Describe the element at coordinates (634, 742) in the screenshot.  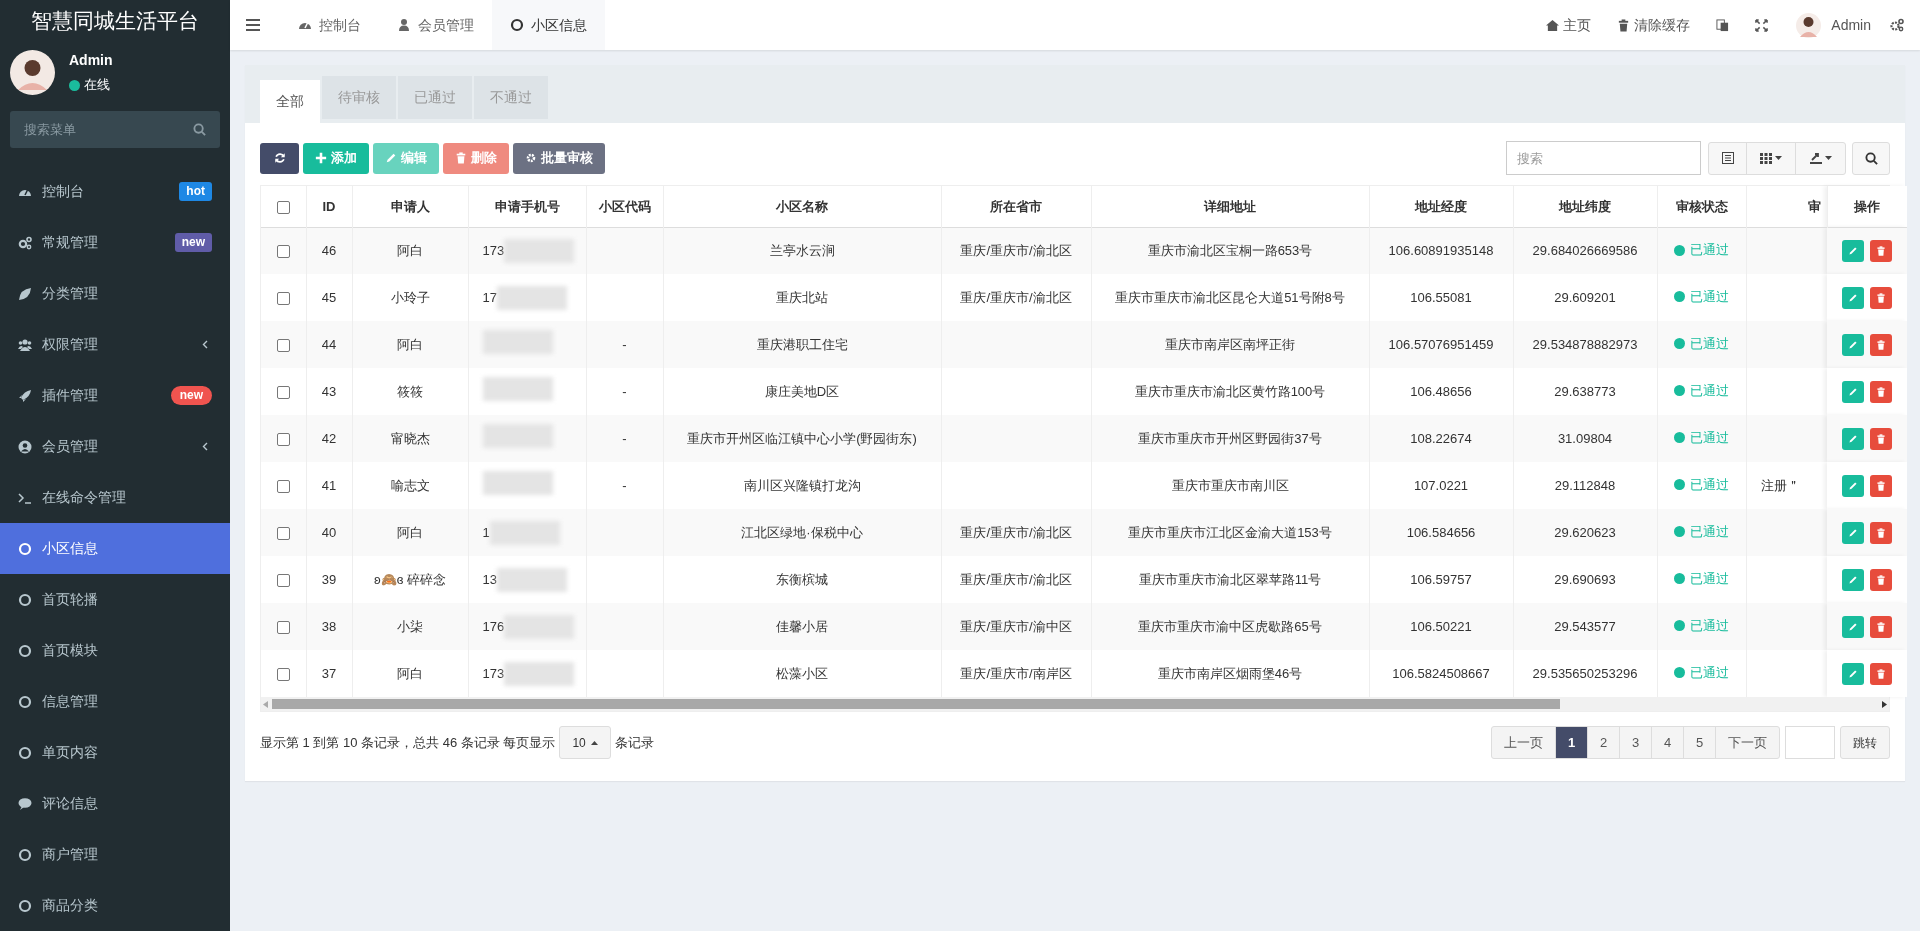
I see `pagination-label: 条记录` at that location.